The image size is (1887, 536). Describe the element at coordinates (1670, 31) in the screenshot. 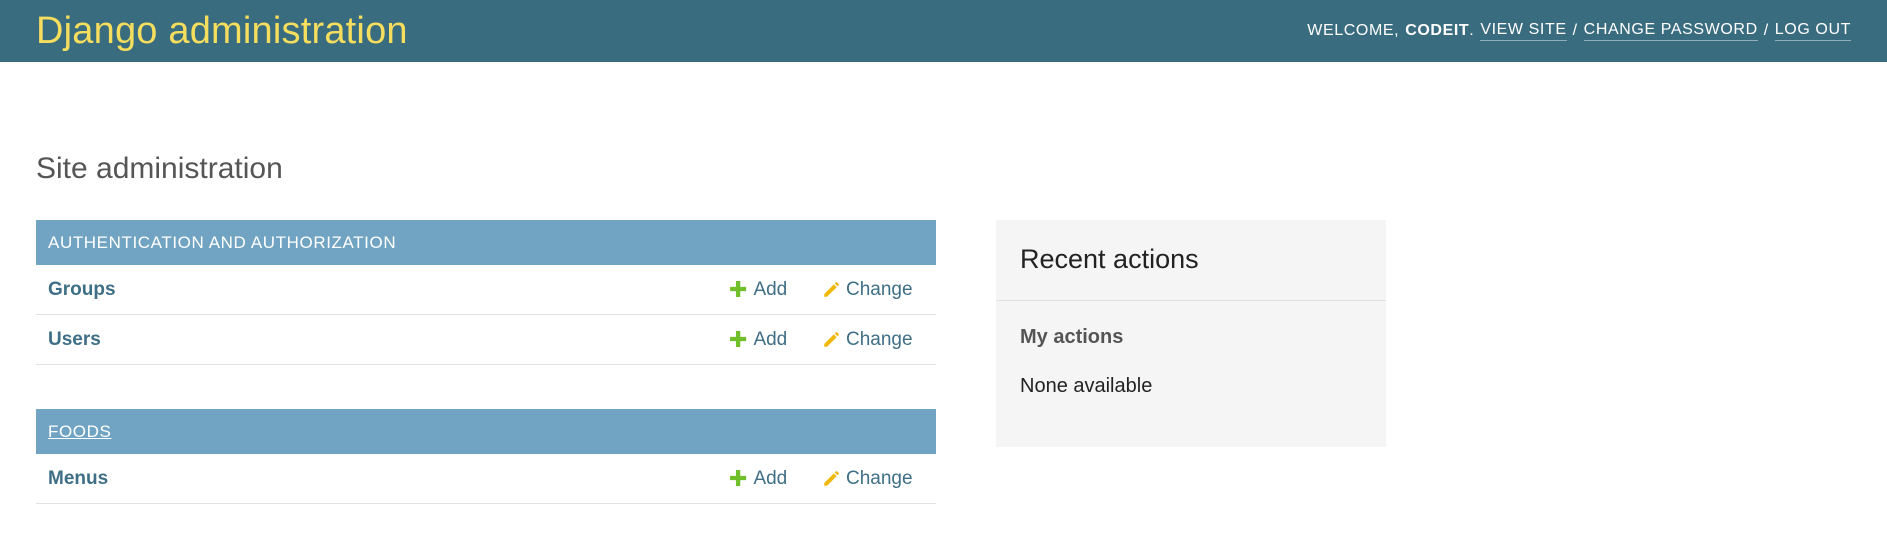

I see `change-password-link: Change password` at that location.